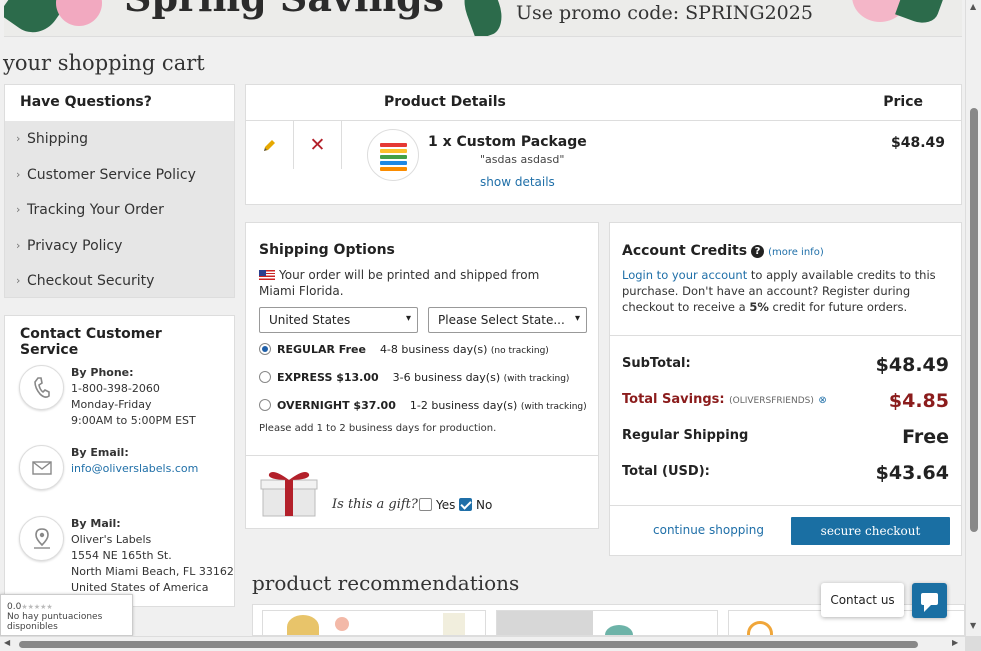 Image resolution: width=981 pixels, height=651 pixels. I want to click on total-value: $43.64, so click(912, 473).